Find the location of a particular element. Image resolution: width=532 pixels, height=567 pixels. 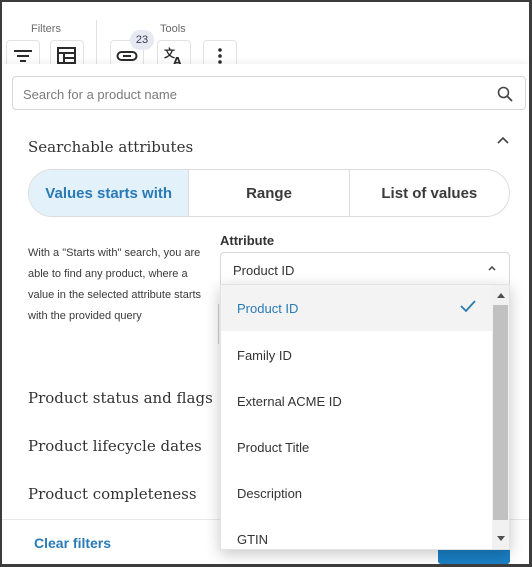

dropdown-option-product-id: Product ID is located at coordinates (357, 308).